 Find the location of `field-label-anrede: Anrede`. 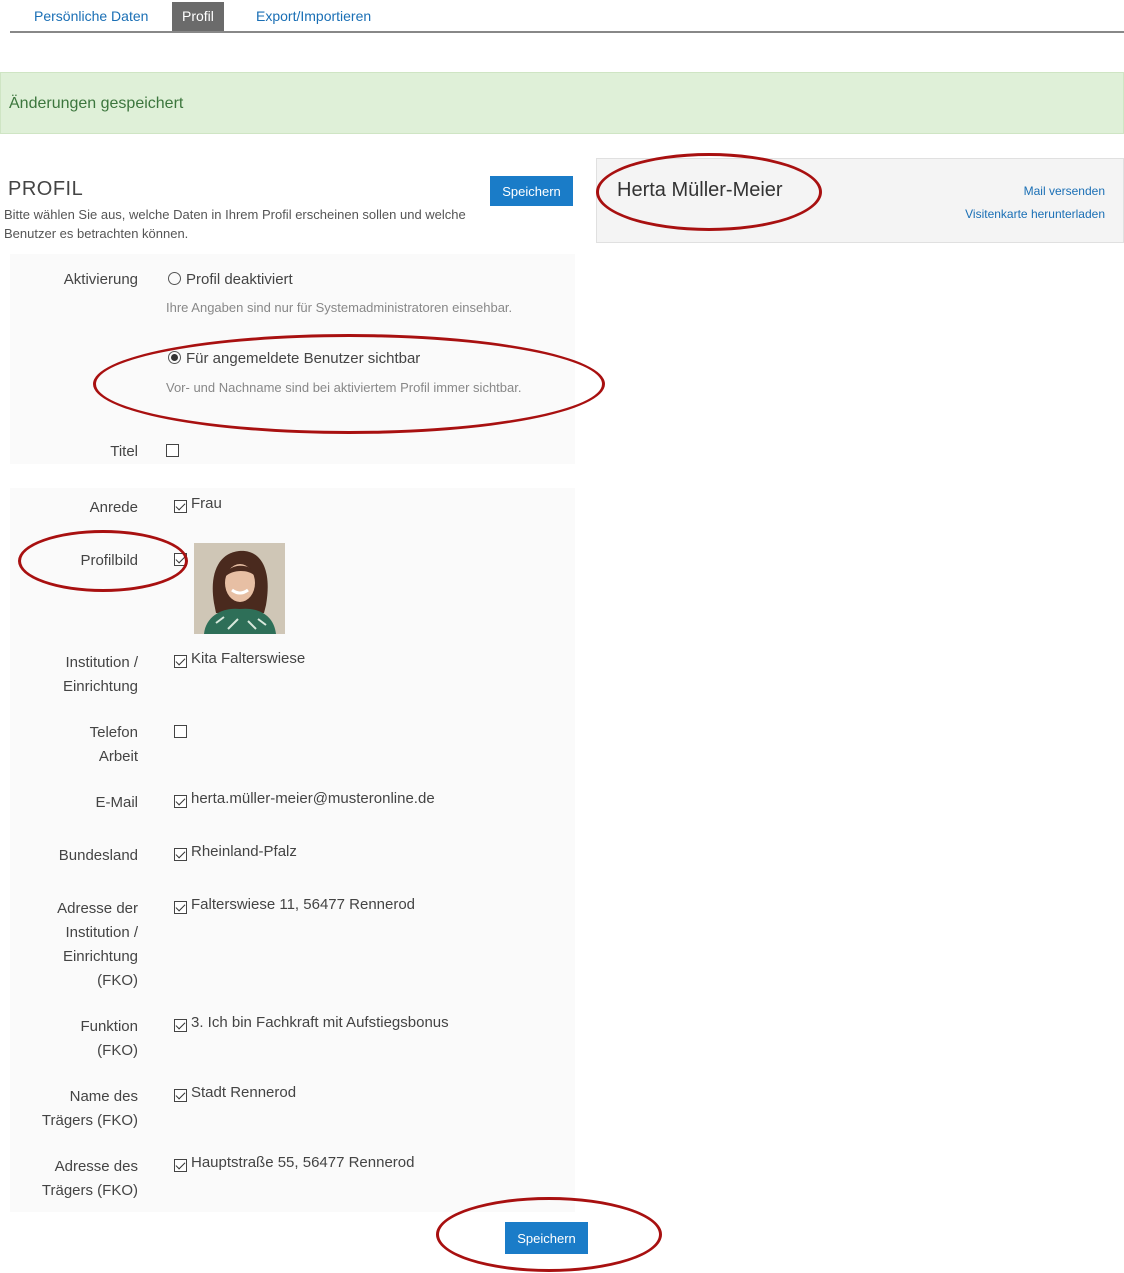

field-label-anrede: Anrede is located at coordinates (113, 507).